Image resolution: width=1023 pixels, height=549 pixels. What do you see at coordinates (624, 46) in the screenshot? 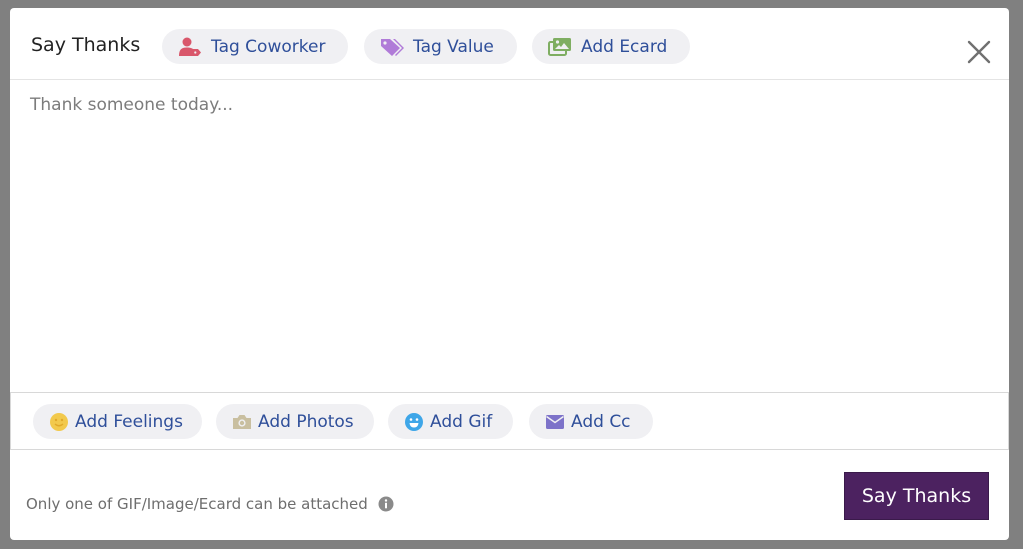
I see `add-ecard-label: Add Ecard` at bounding box center [624, 46].